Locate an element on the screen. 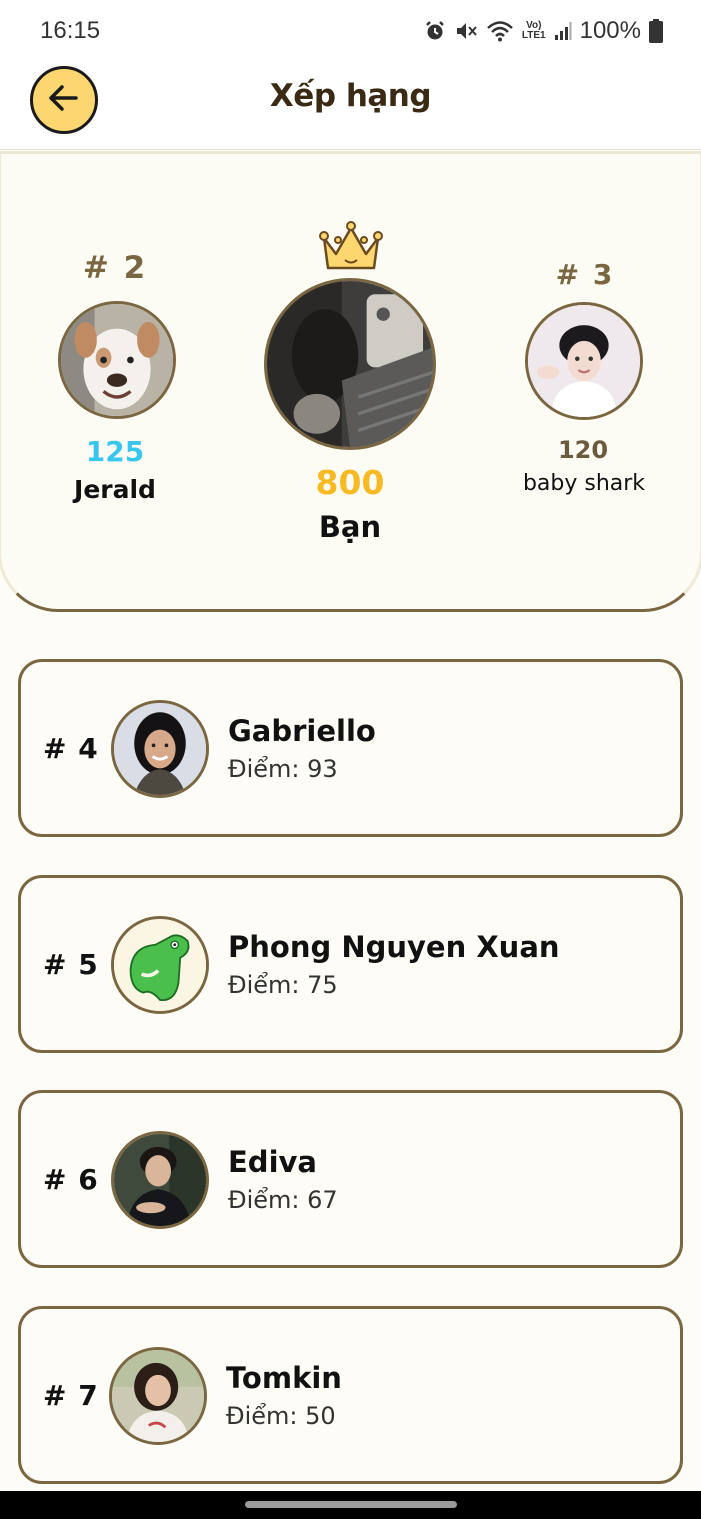 This screenshot has height=1519, width=701. avatar-tomkin is located at coordinates (158, 1396).